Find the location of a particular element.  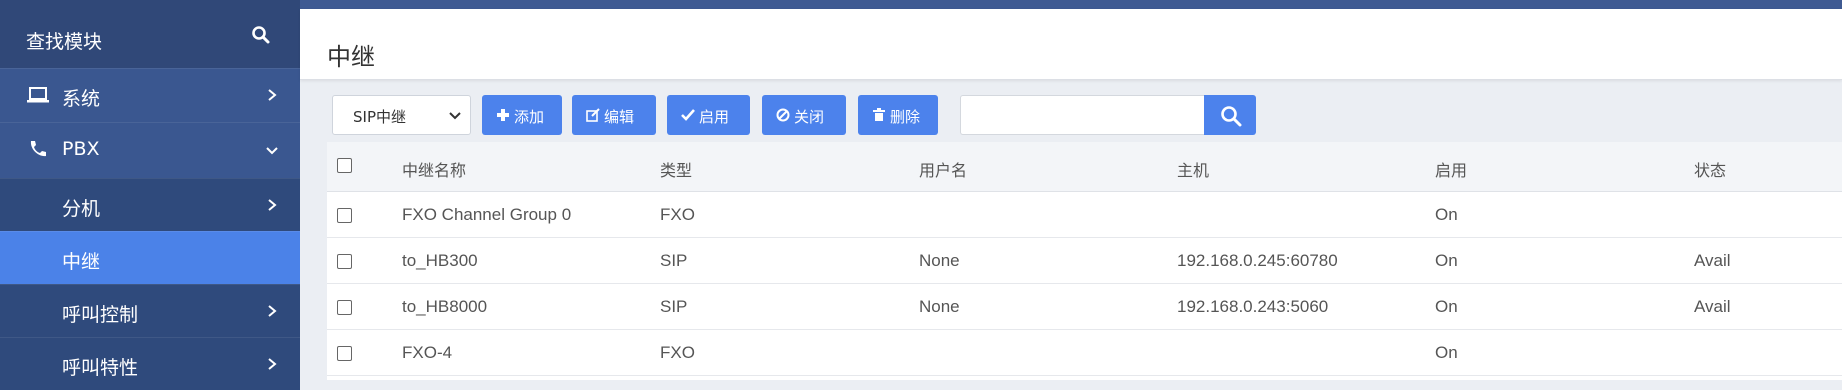

enable-button: 启用 is located at coordinates (708, 115).